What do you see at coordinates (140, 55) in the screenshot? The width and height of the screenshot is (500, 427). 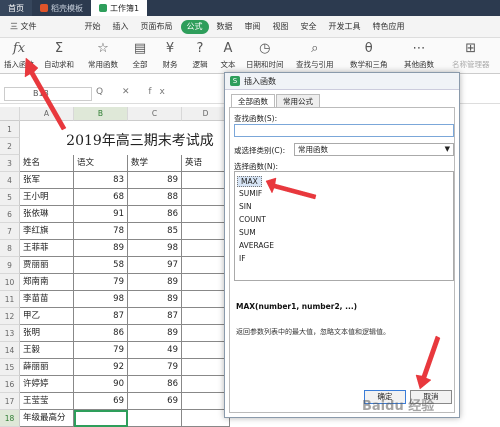 I see `all-functions-button: ▤ 全部` at bounding box center [140, 55].